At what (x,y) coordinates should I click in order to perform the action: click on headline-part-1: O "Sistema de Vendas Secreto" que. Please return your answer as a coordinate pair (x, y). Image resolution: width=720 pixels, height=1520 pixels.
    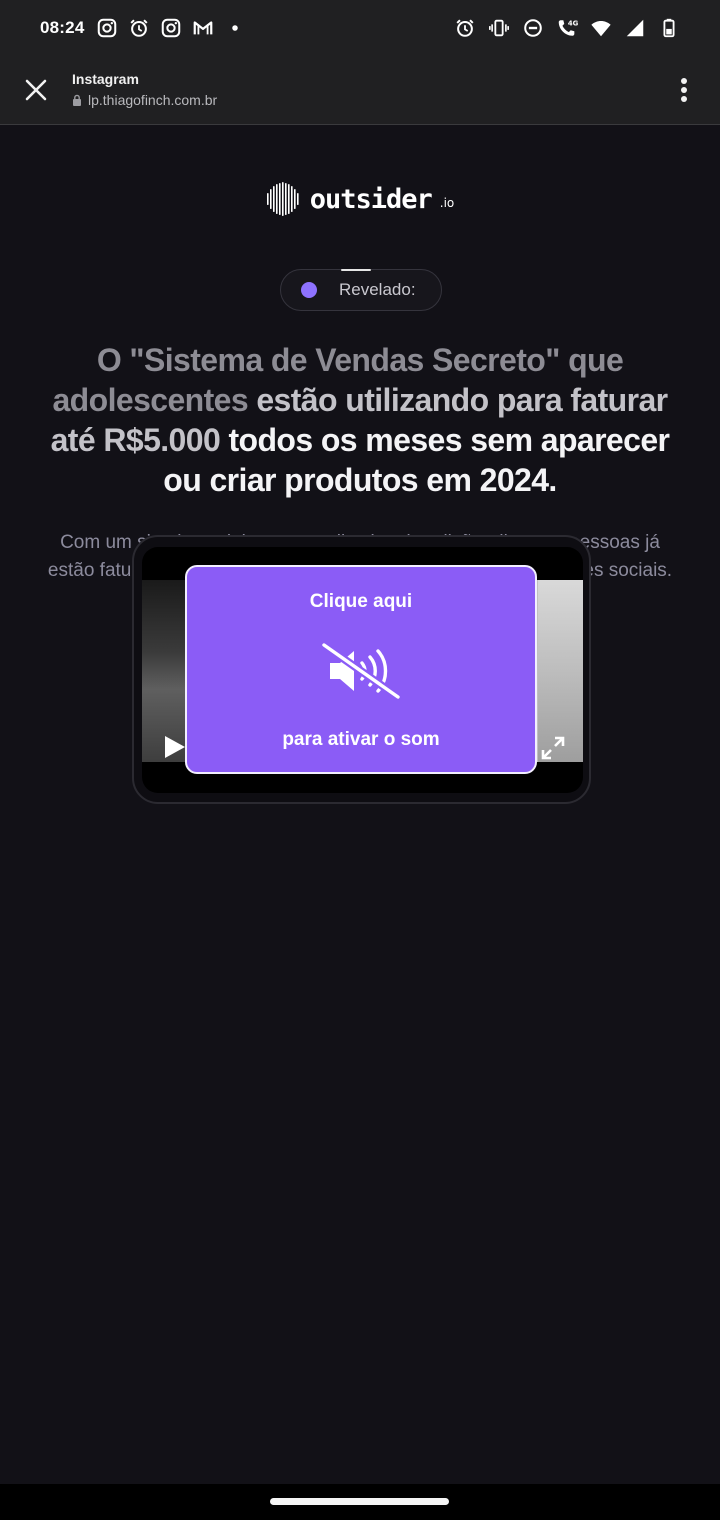
    Looking at the image, I should click on (360, 360).